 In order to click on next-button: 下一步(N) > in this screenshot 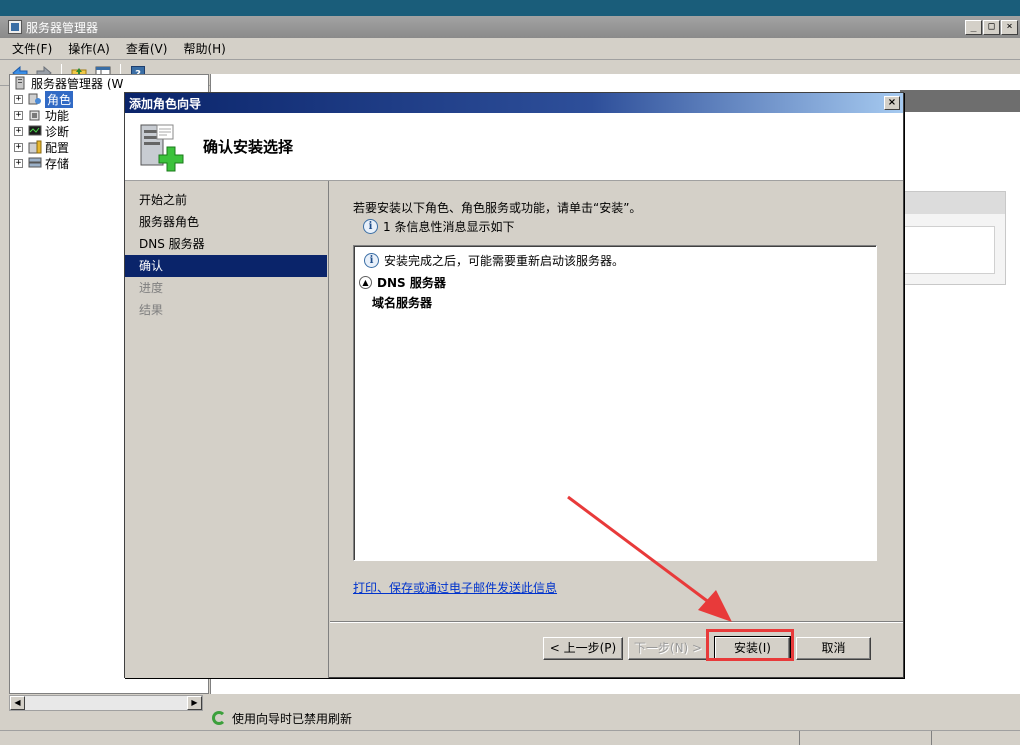, I will do `click(668, 648)`.